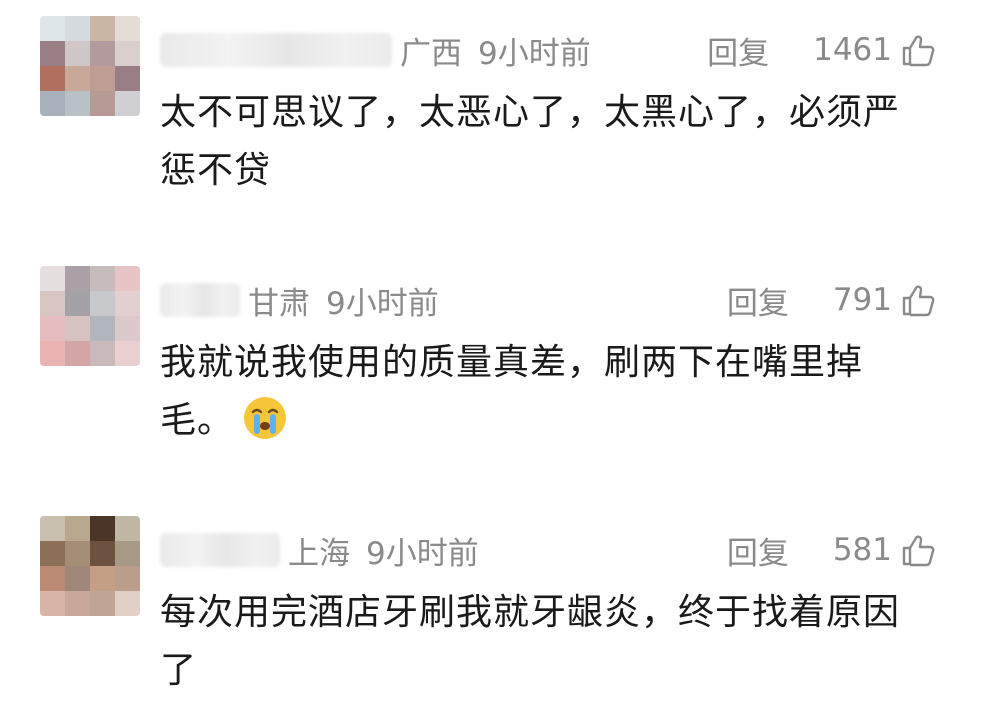  Describe the element at coordinates (530, 641) in the screenshot. I see `comment-text: 每次用完酒店牙刷我就牙龈炎，终于找着原因了` at that location.